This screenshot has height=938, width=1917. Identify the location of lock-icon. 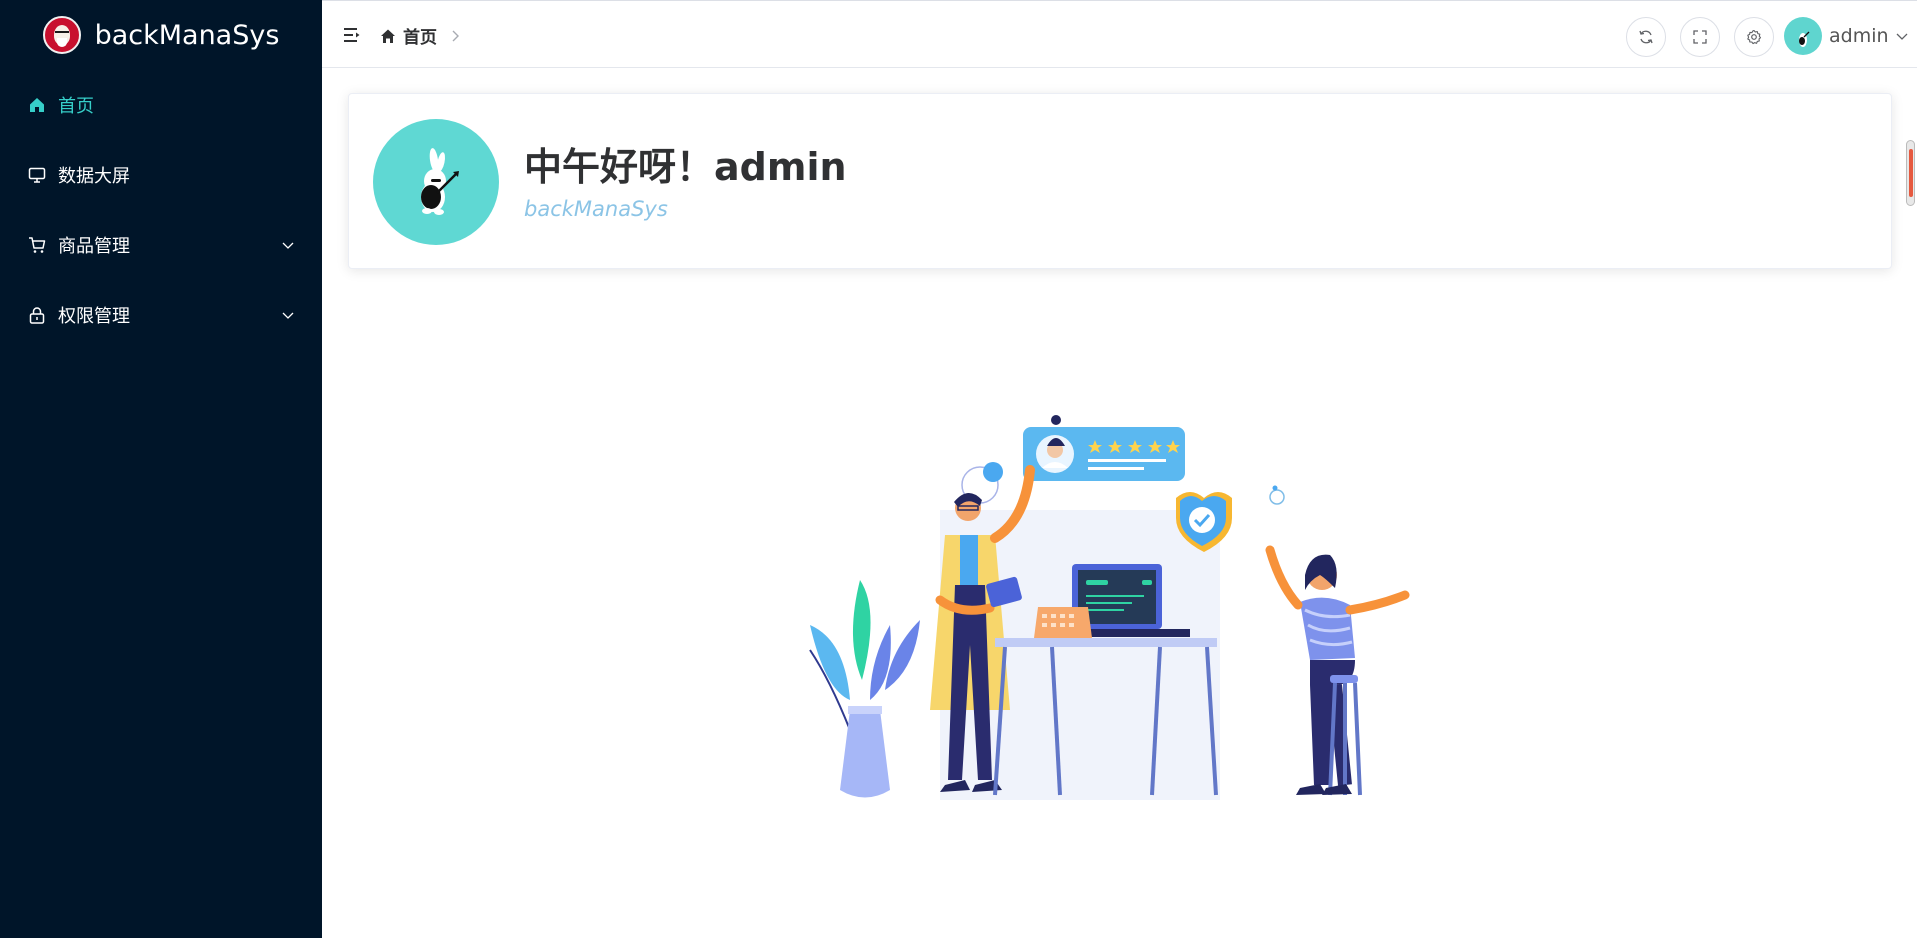
(37, 315).